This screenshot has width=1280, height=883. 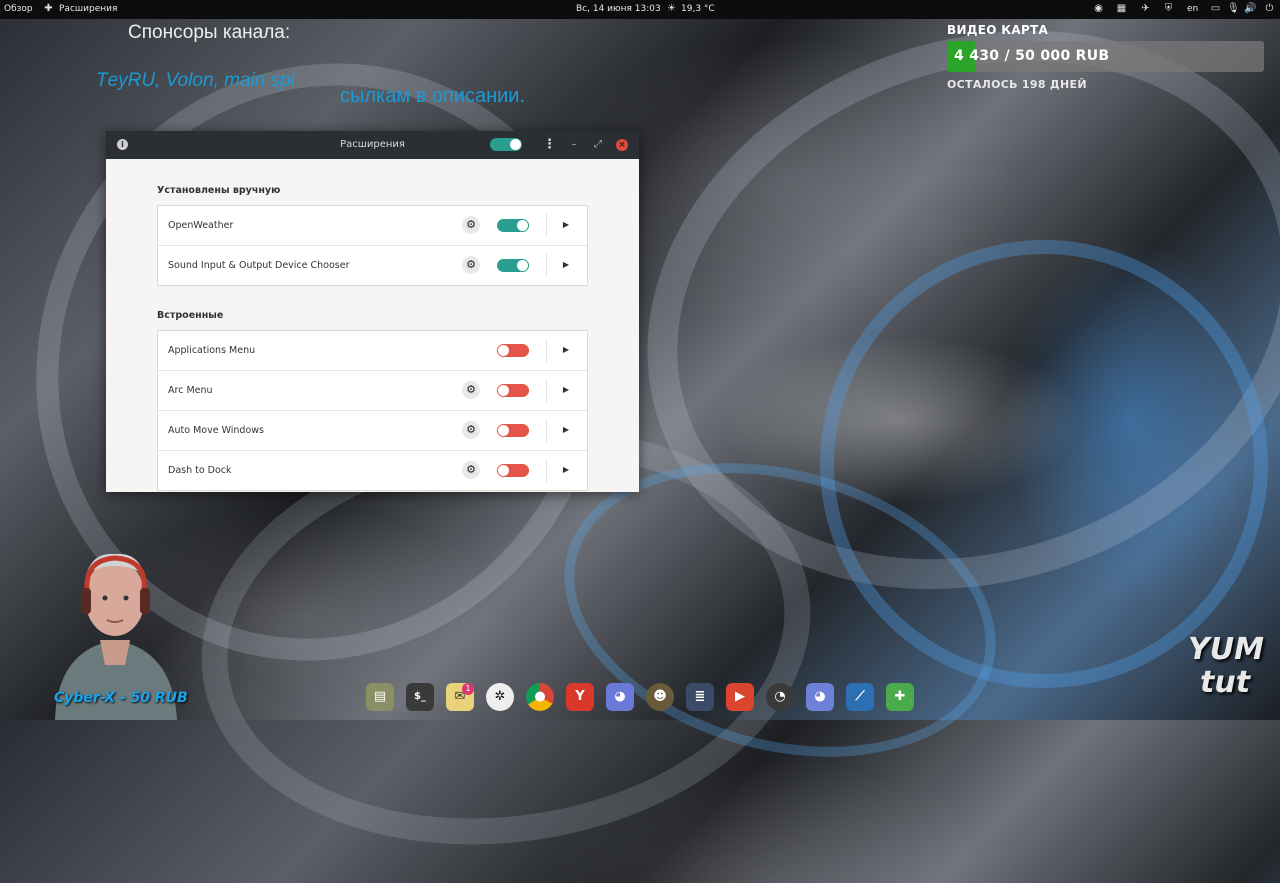 What do you see at coordinates (1098, 8) in the screenshot?
I see `chrome-tray-icon: ◉` at bounding box center [1098, 8].